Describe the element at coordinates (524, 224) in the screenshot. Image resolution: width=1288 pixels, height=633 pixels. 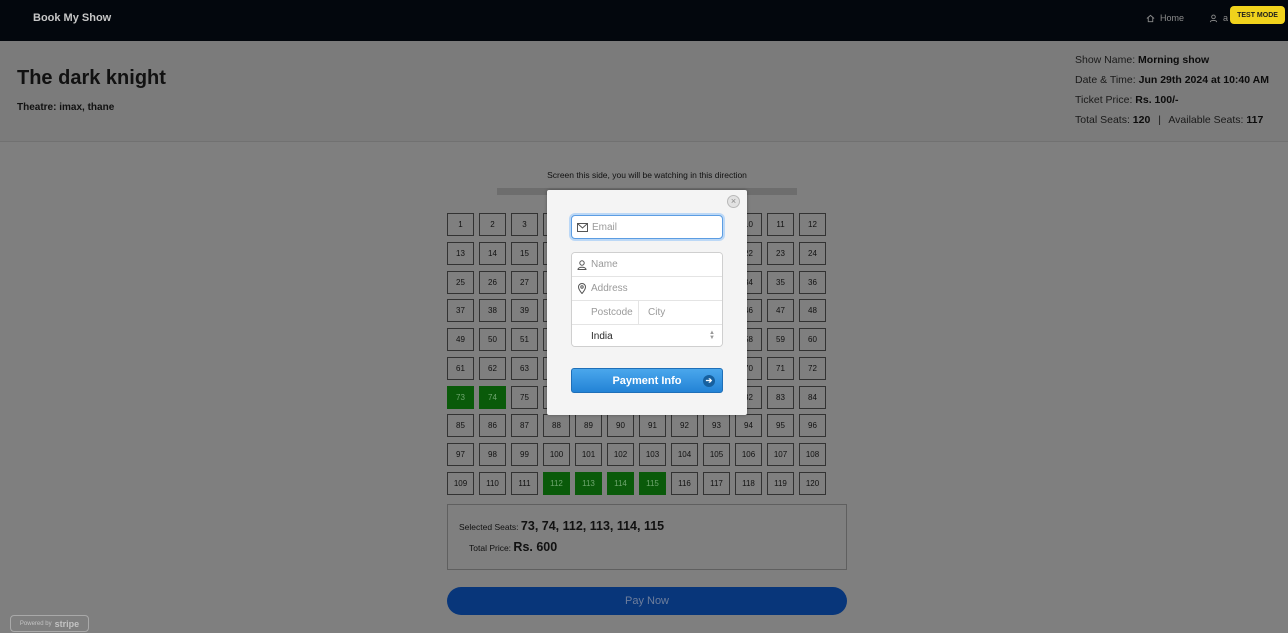
I see `seat: 3` at that location.